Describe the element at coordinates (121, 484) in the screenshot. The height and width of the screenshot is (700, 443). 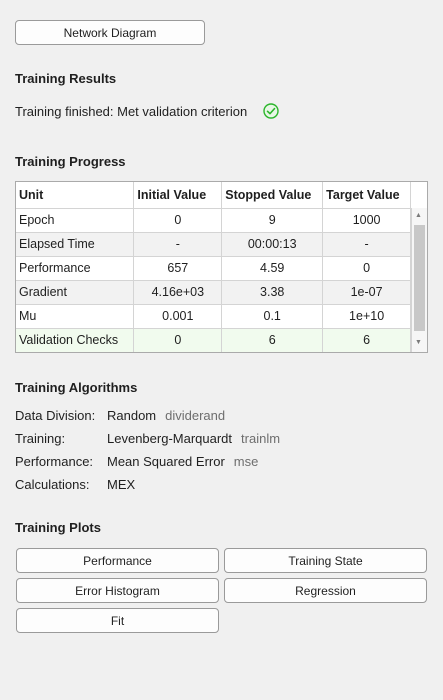
I see `algorithm-value: MEX` at that location.